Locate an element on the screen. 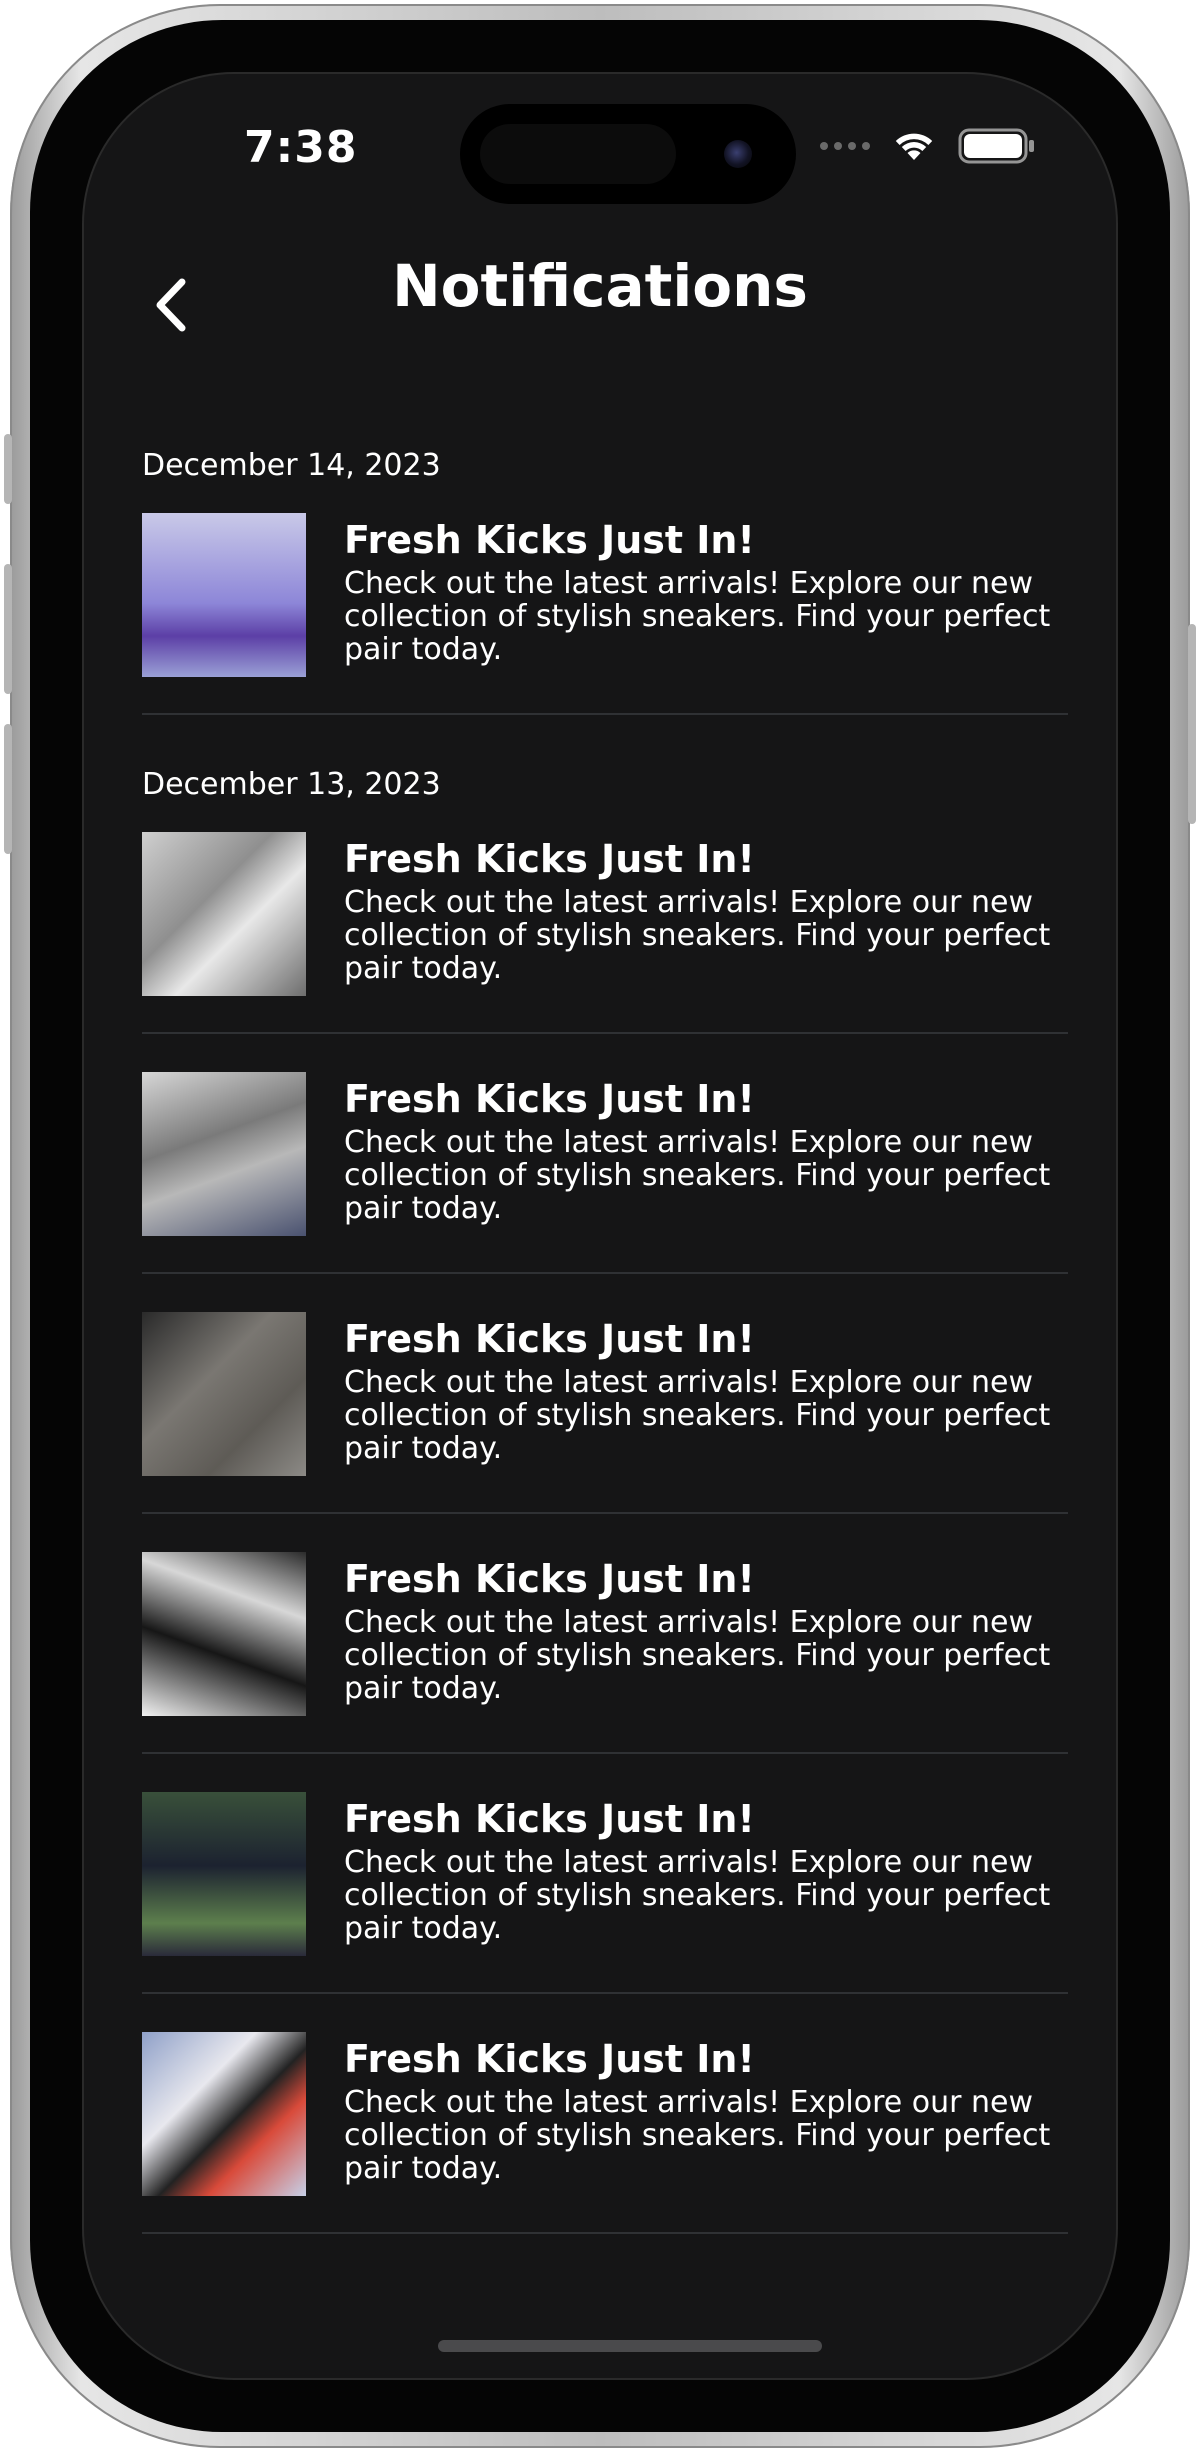 The image size is (1200, 2454). page-title: Notifications is located at coordinates (600, 286).